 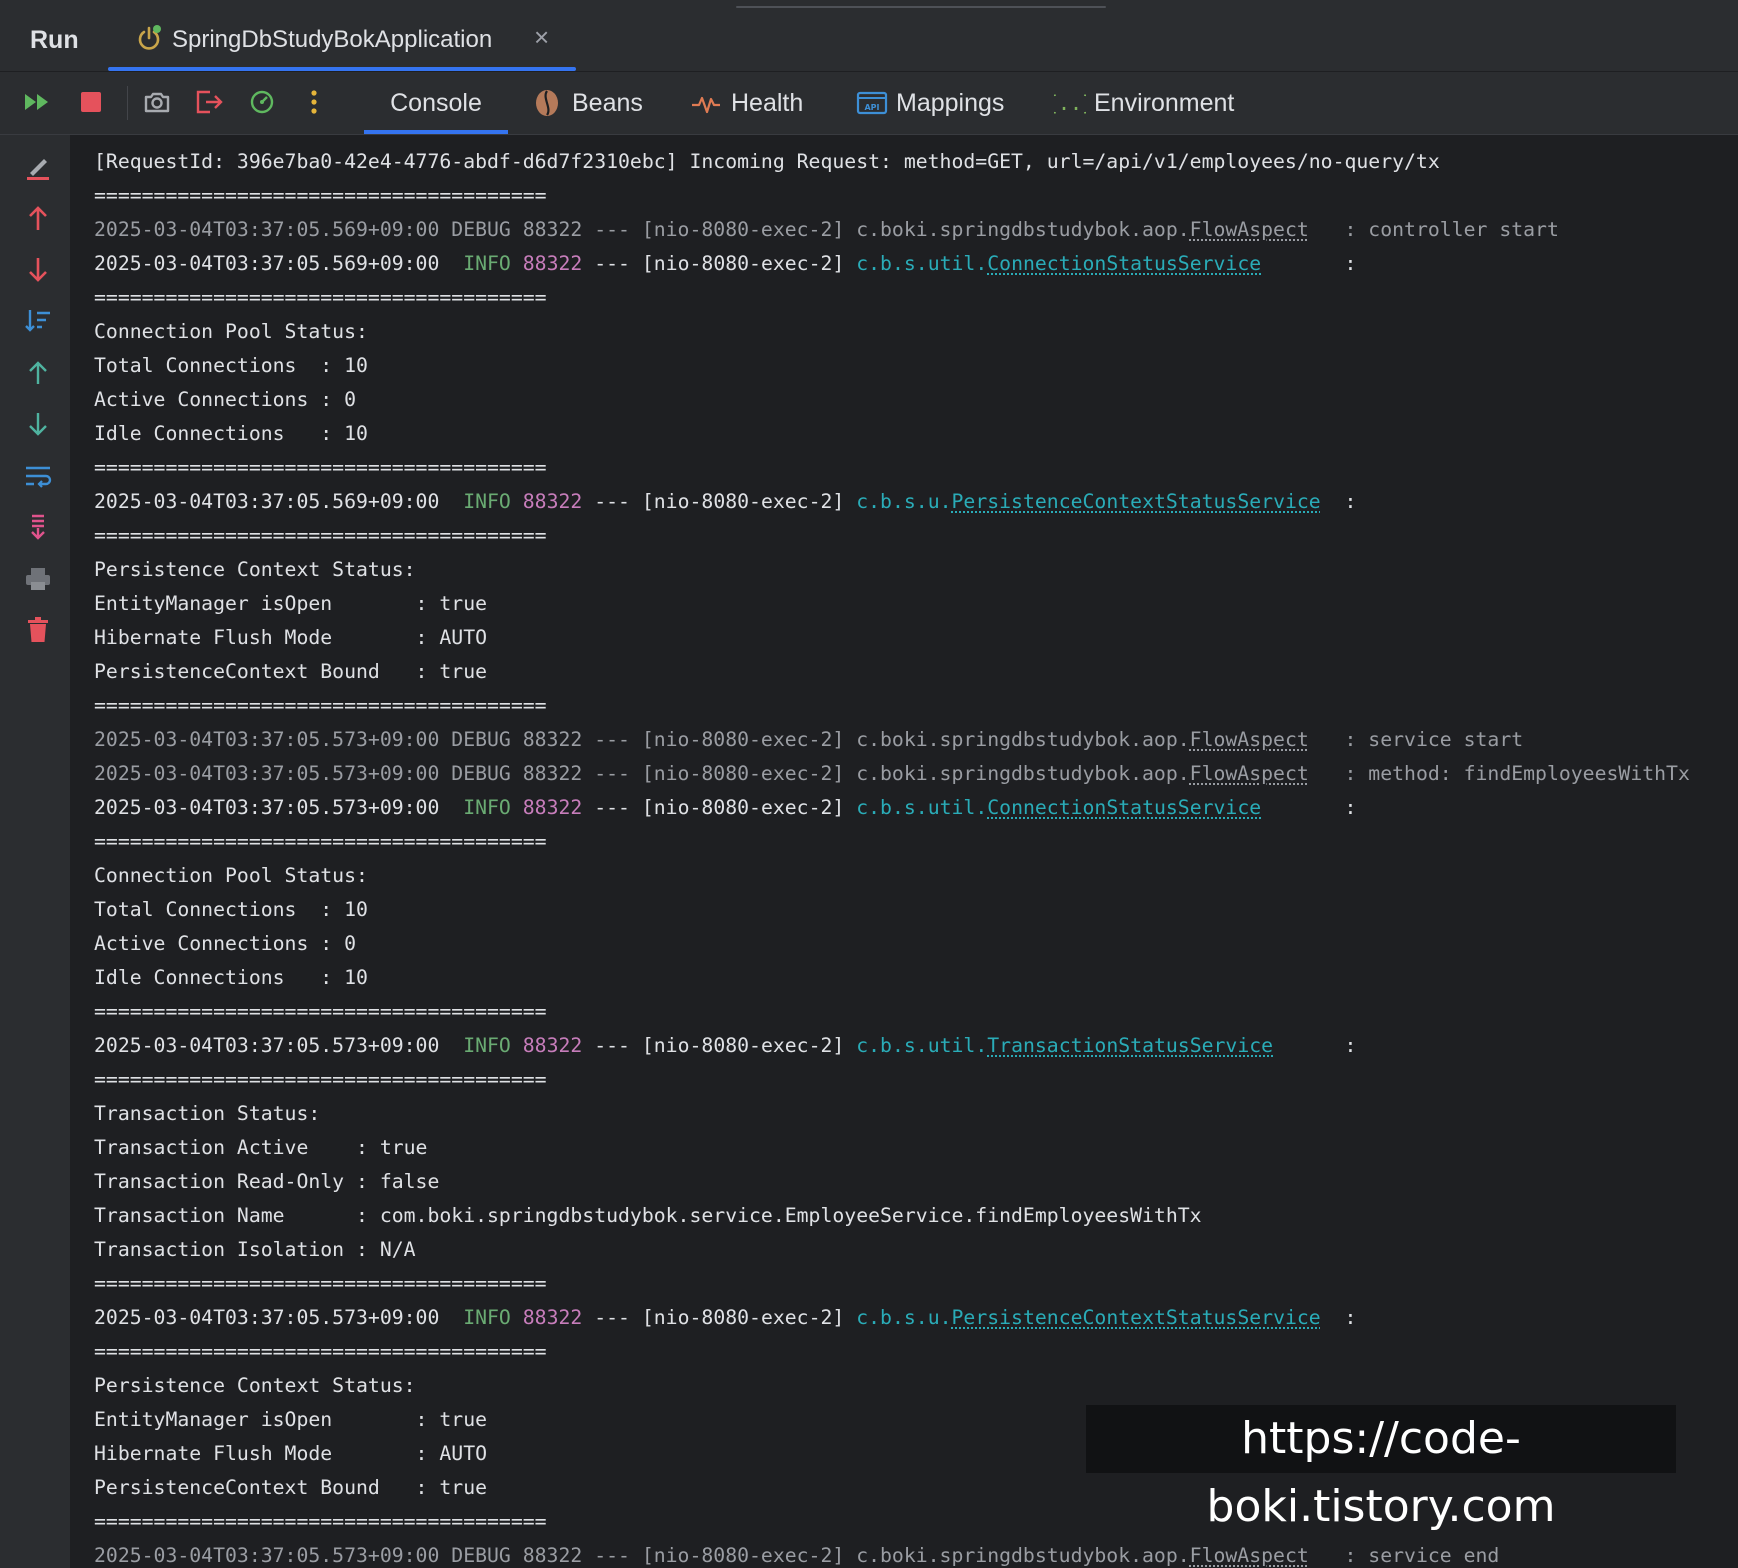 What do you see at coordinates (892, 1386) in the screenshot?
I see `log-line: Persistence Context Status:` at bounding box center [892, 1386].